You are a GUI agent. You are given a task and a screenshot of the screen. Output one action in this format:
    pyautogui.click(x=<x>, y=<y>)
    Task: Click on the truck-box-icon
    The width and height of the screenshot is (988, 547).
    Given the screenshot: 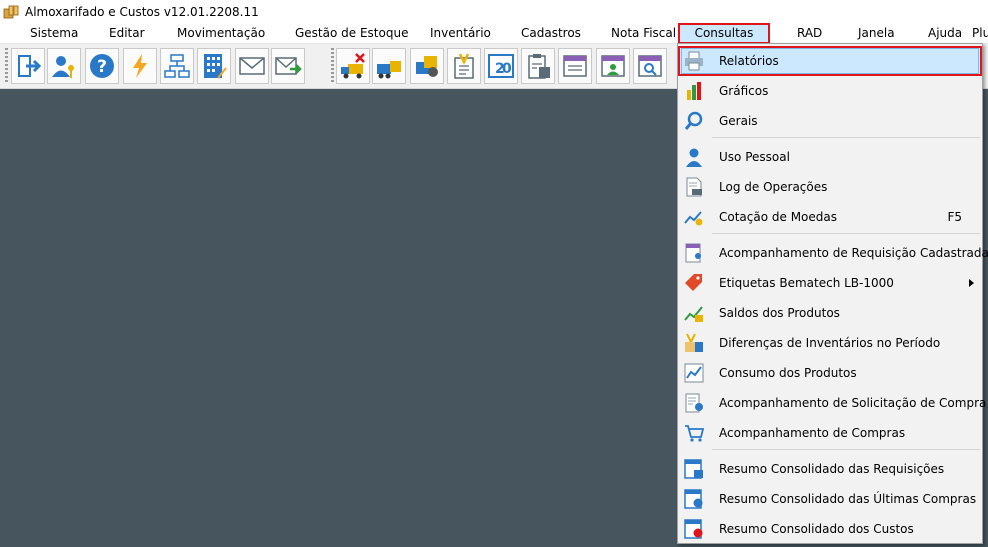 What is the action you would take?
    pyautogui.click(x=389, y=70)
    